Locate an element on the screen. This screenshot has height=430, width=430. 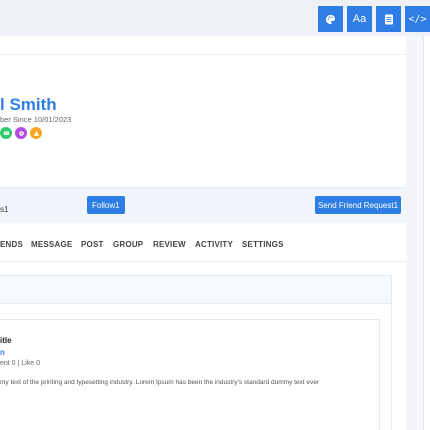
tab-post: POST is located at coordinates (92, 244).